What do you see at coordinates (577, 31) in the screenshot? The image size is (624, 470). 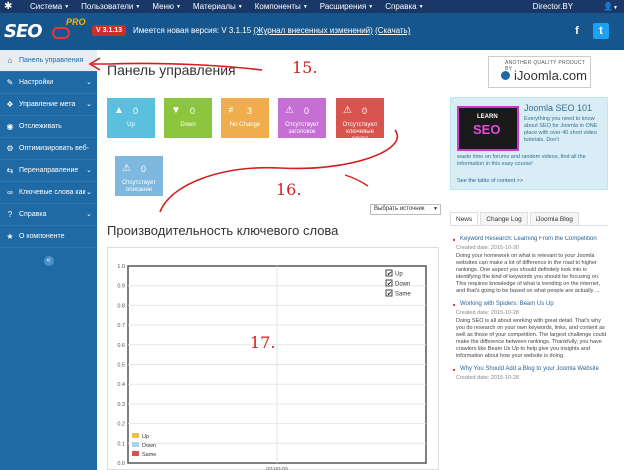 I see `facebook-icon: f` at bounding box center [577, 31].